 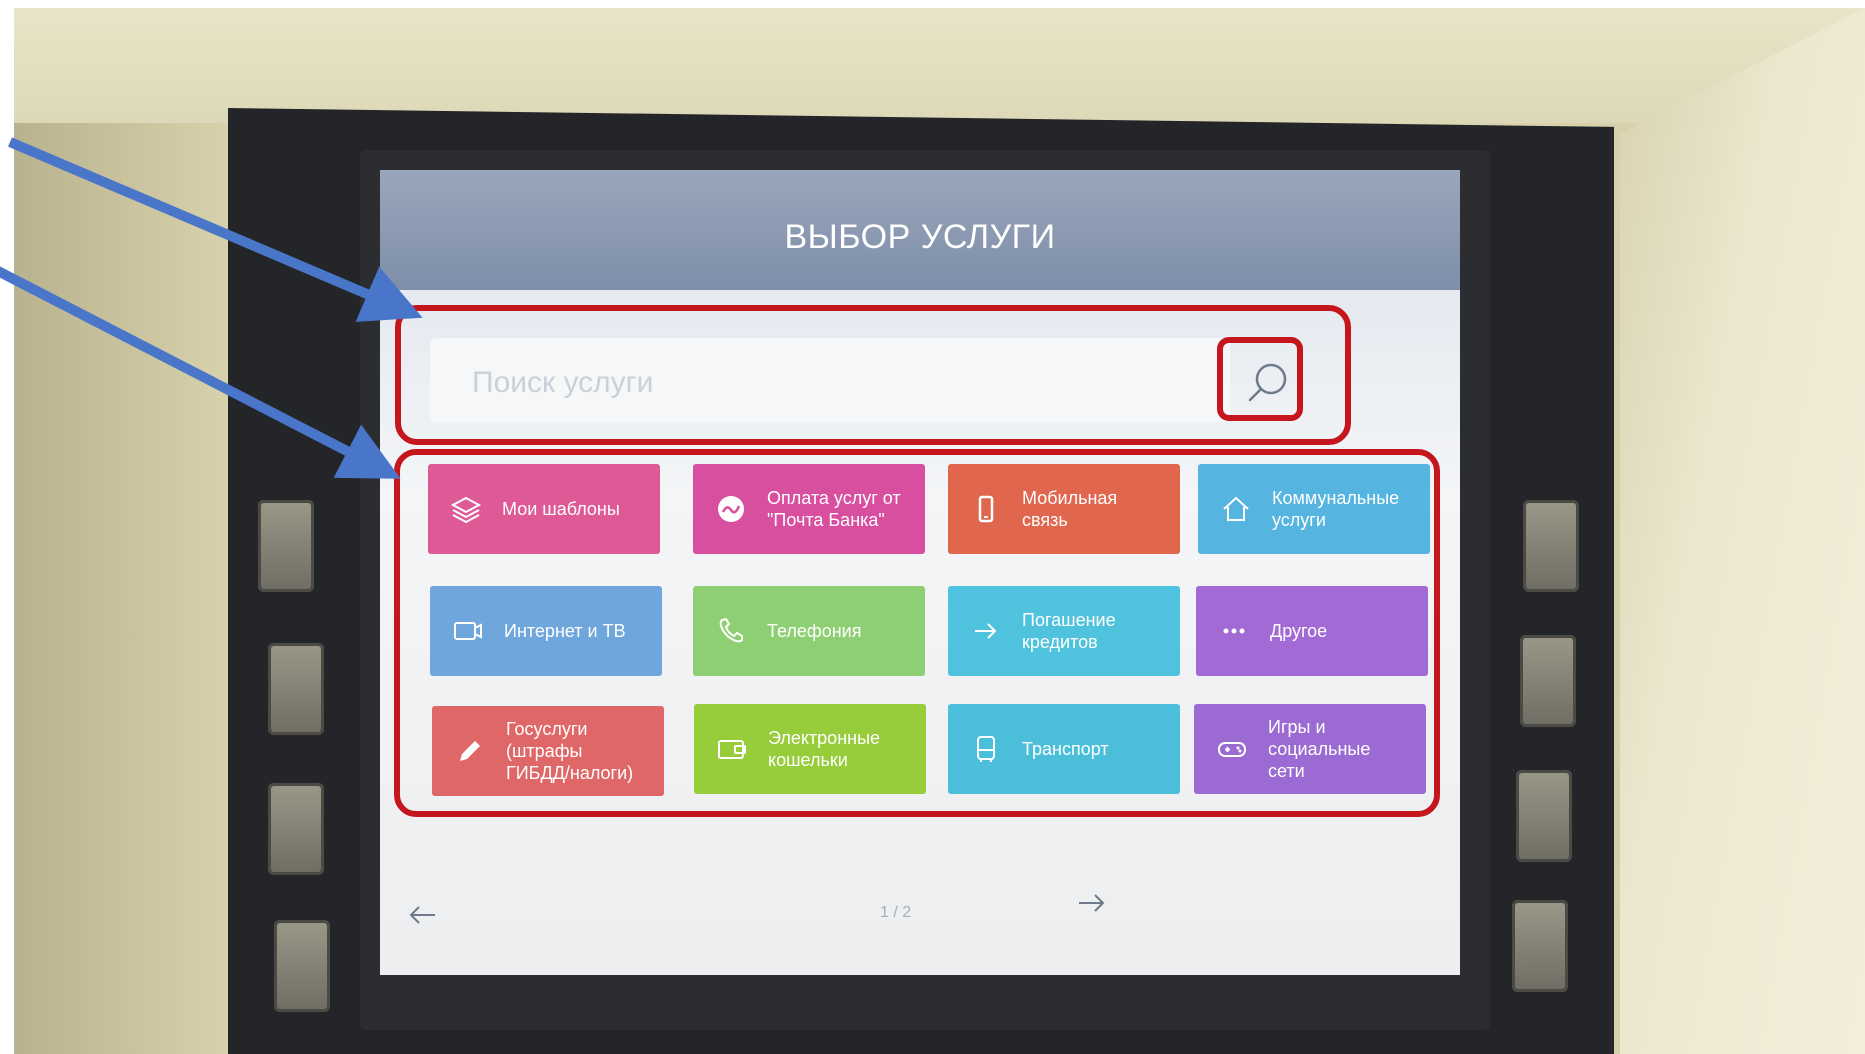 I want to click on next-page-button, so click(x=1091, y=903).